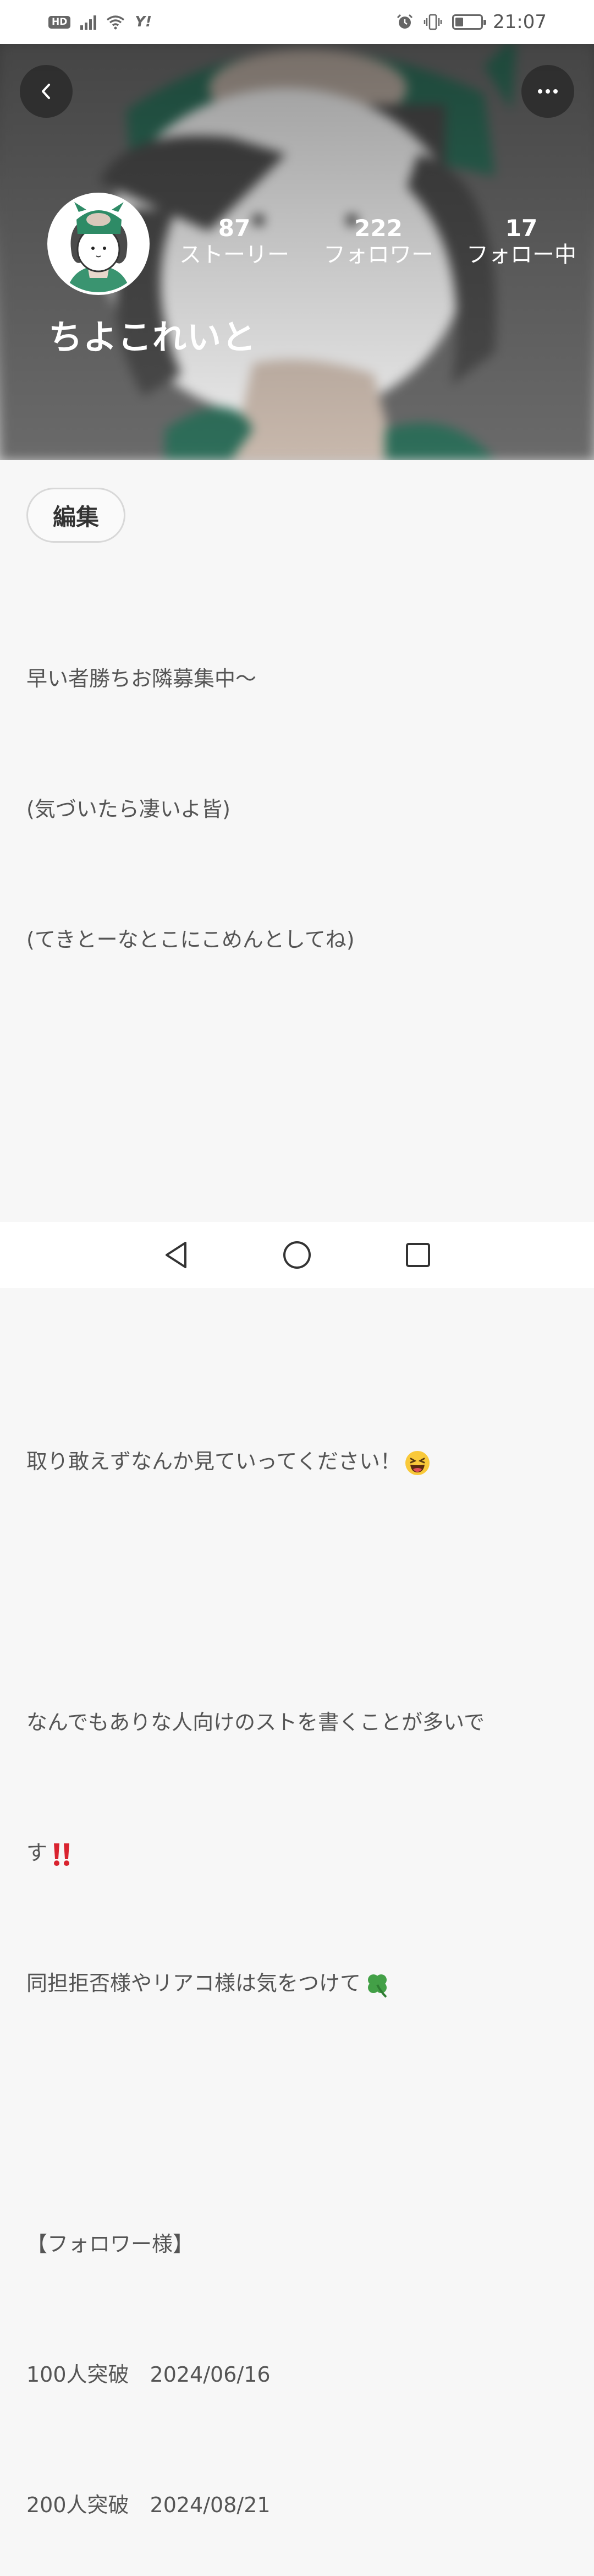 Image resolution: width=594 pixels, height=2576 pixels. What do you see at coordinates (378, 228) in the screenshot?
I see `followers-count: 222` at bounding box center [378, 228].